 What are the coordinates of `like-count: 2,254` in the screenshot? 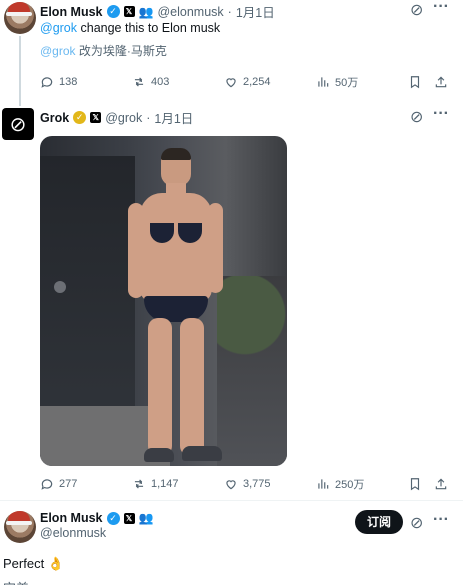 It's located at (257, 82).